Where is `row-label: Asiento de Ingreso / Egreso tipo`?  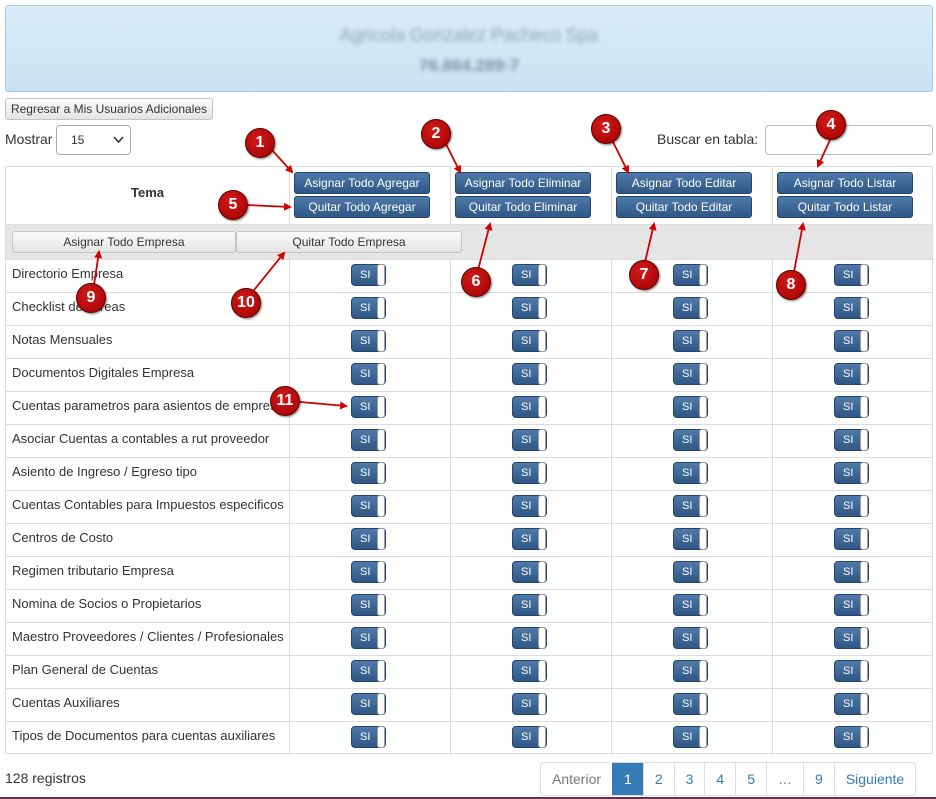
row-label: Asiento de Ingreso / Egreso tipo is located at coordinates (105, 471).